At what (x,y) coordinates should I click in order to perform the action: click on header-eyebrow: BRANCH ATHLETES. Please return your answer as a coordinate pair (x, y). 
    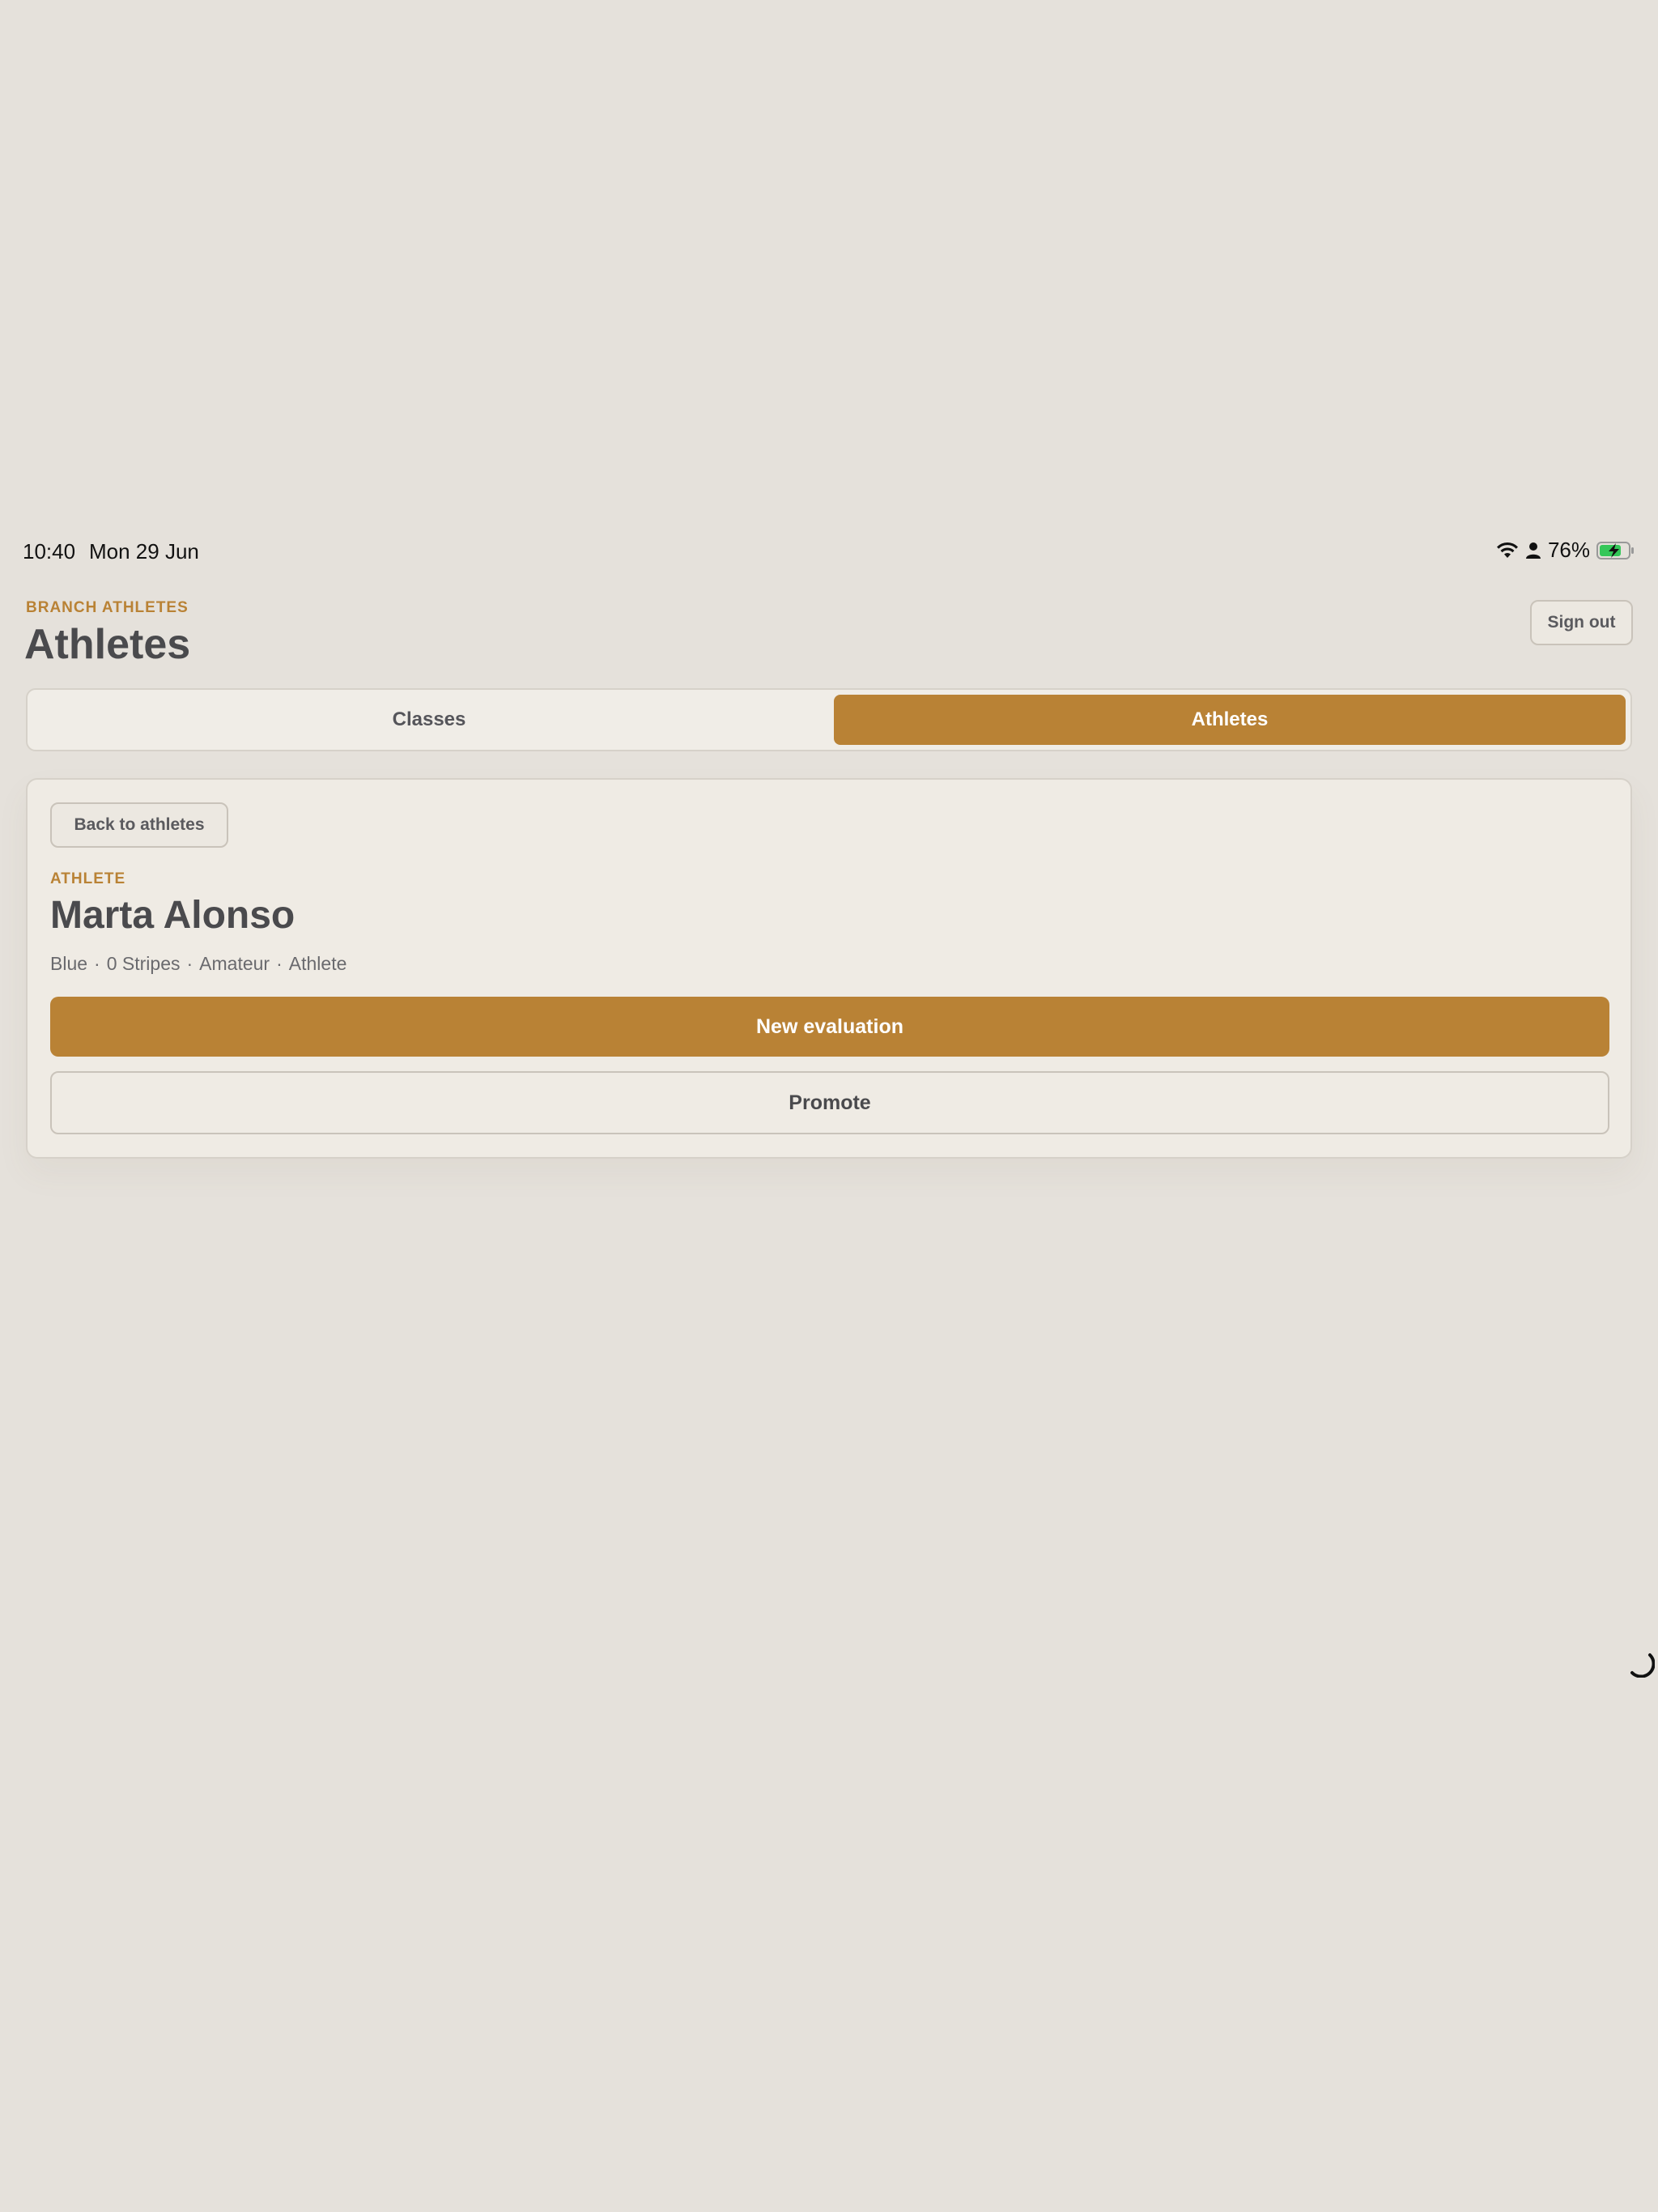
    Looking at the image, I should click on (107, 607).